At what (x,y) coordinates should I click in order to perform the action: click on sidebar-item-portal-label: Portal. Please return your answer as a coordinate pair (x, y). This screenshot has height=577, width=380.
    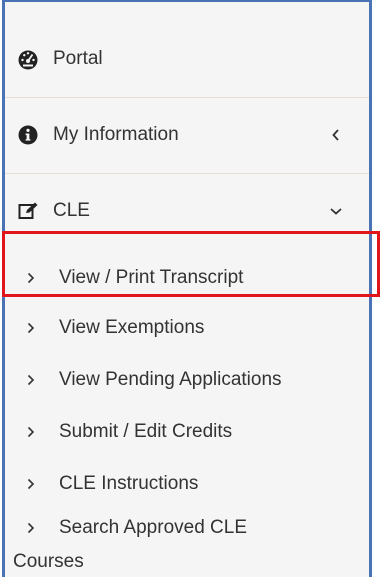
    Looking at the image, I should click on (78, 58).